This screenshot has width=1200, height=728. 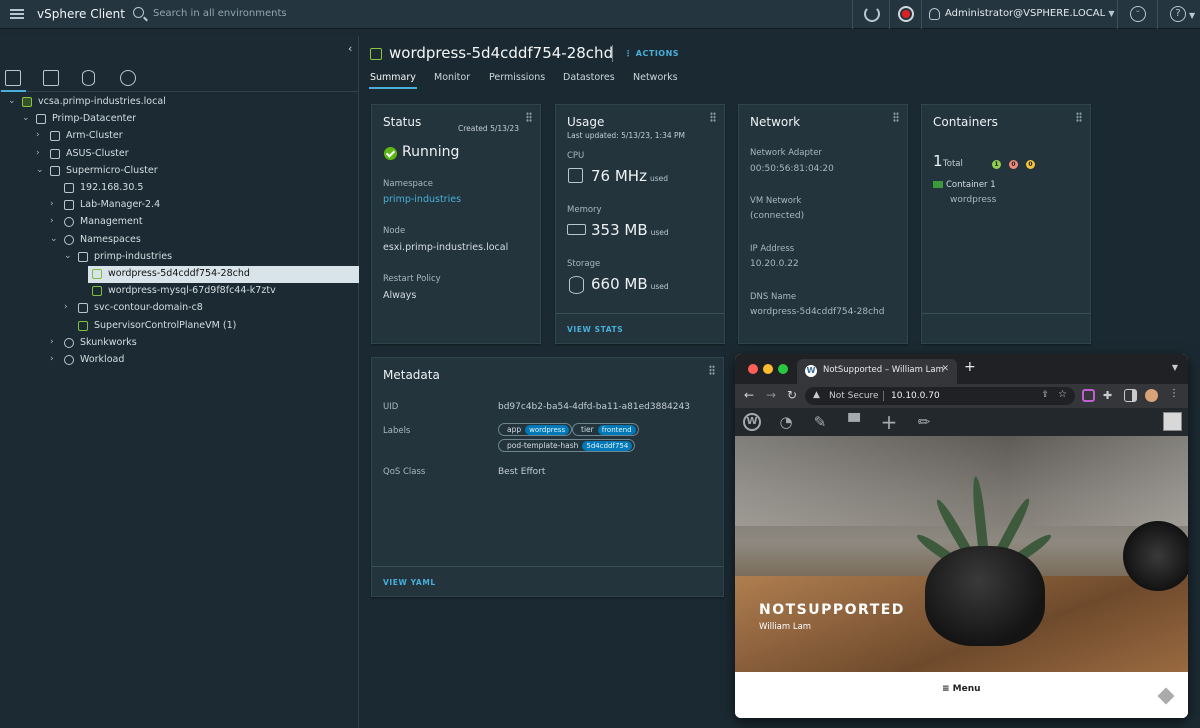 I want to click on tab-networks: Networks, so click(x=655, y=77).